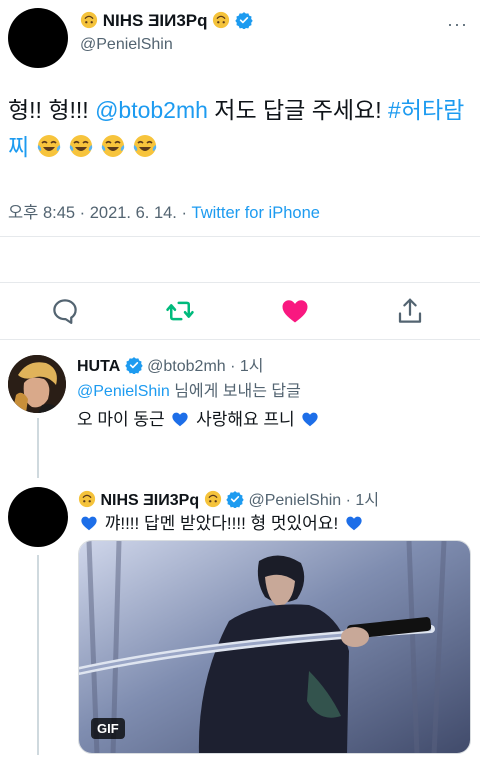 The width and height of the screenshot is (480, 757). I want to click on replying-to-mention: @PenielShin, so click(123, 391).